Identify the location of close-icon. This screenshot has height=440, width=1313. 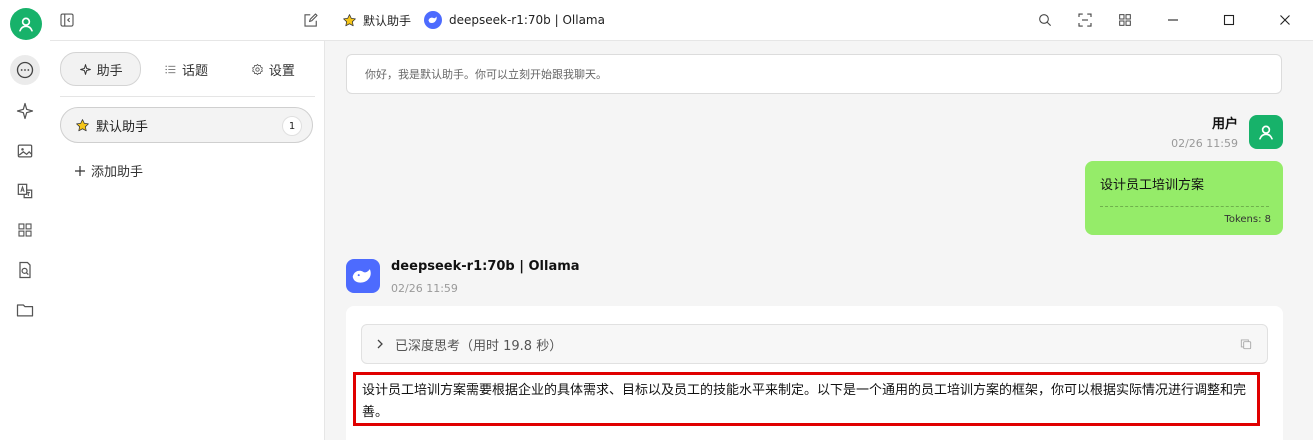
(1285, 20).